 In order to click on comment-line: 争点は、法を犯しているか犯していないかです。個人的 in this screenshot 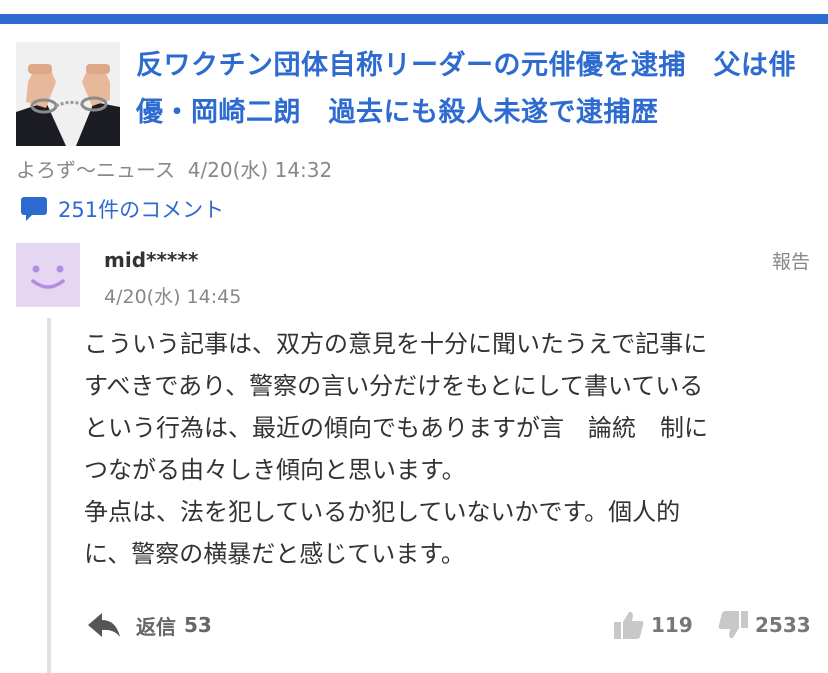, I will do `click(382, 512)`.